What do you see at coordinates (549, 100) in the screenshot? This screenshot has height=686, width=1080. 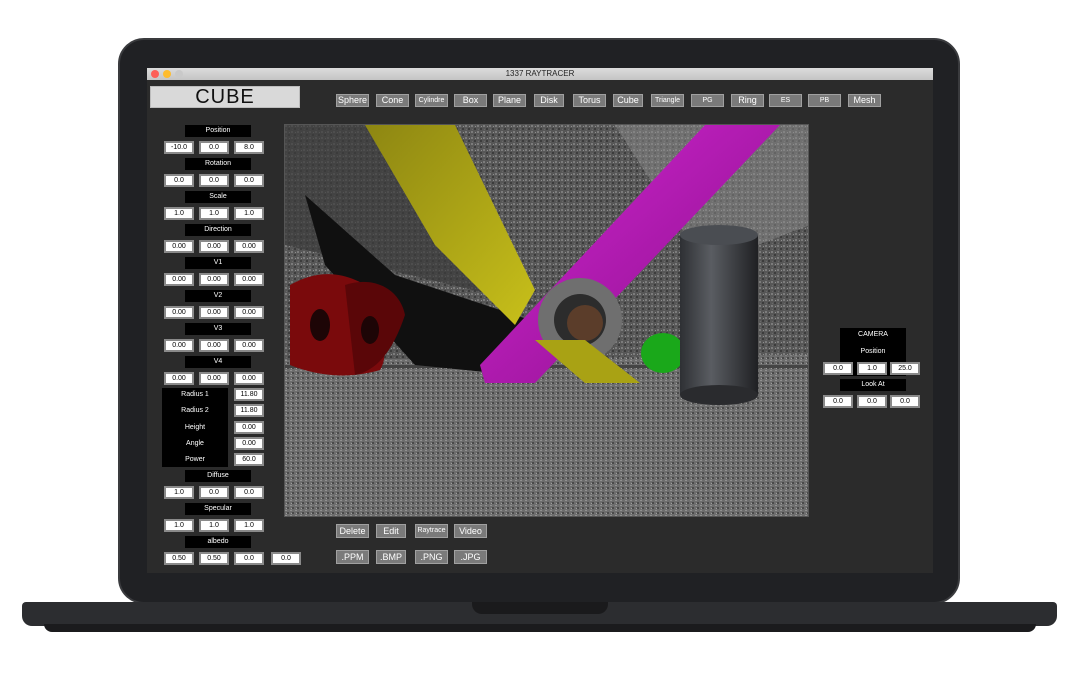 I see `shape-button-disk: Disk` at bounding box center [549, 100].